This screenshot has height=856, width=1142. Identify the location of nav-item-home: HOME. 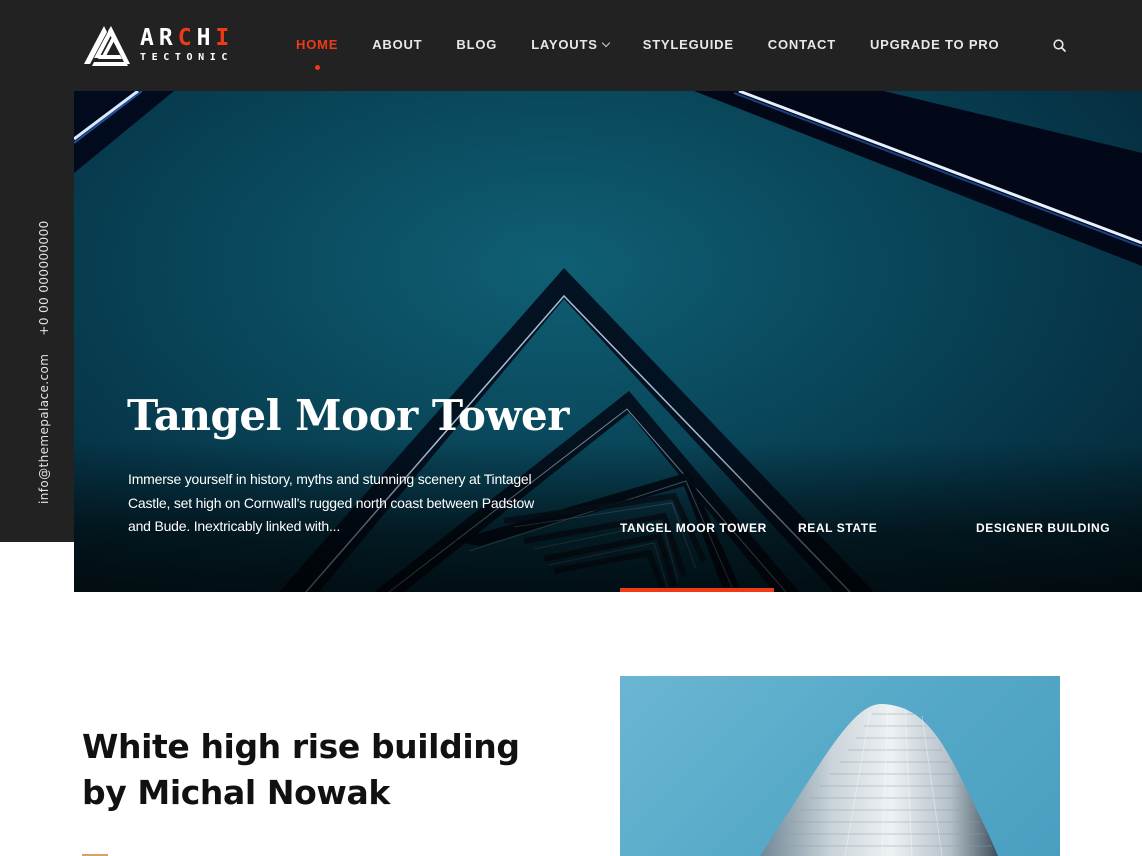
(317, 53).